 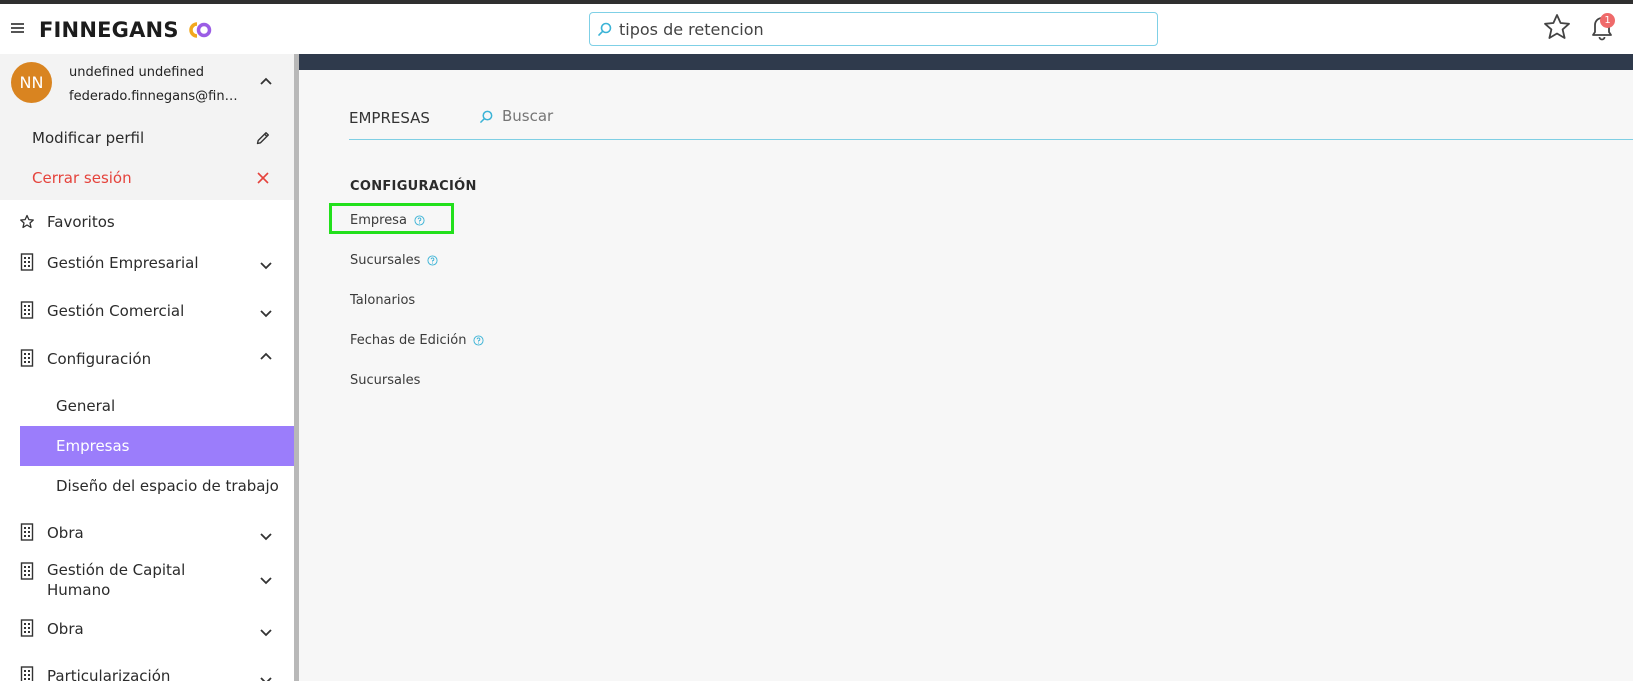 What do you see at coordinates (147, 178) in the screenshot?
I see `logout-button: Cerrar sesión` at bounding box center [147, 178].